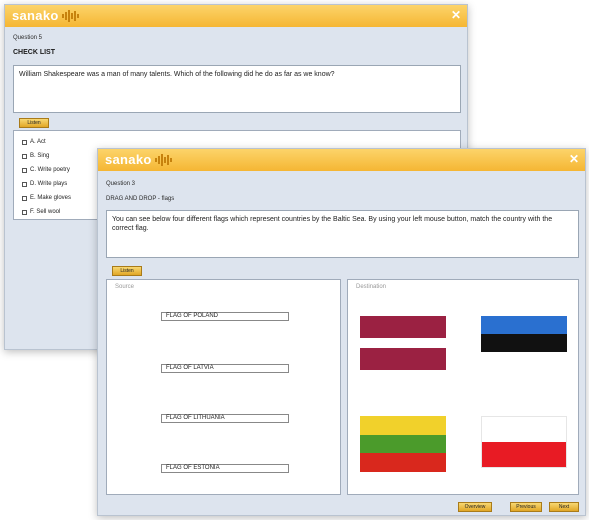 The height and width of the screenshot is (520, 589). What do you see at coordinates (403, 444) in the screenshot?
I see `lithuania-flag` at bounding box center [403, 444].